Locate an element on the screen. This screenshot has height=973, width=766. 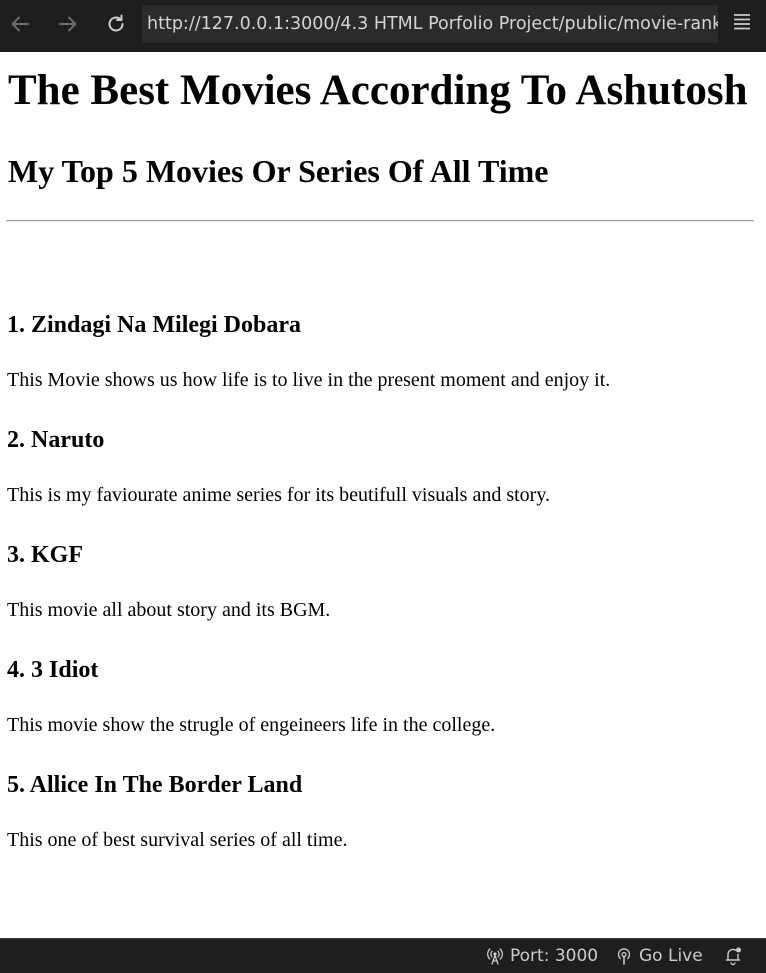
menu-button is located at coordinates (742, 24).